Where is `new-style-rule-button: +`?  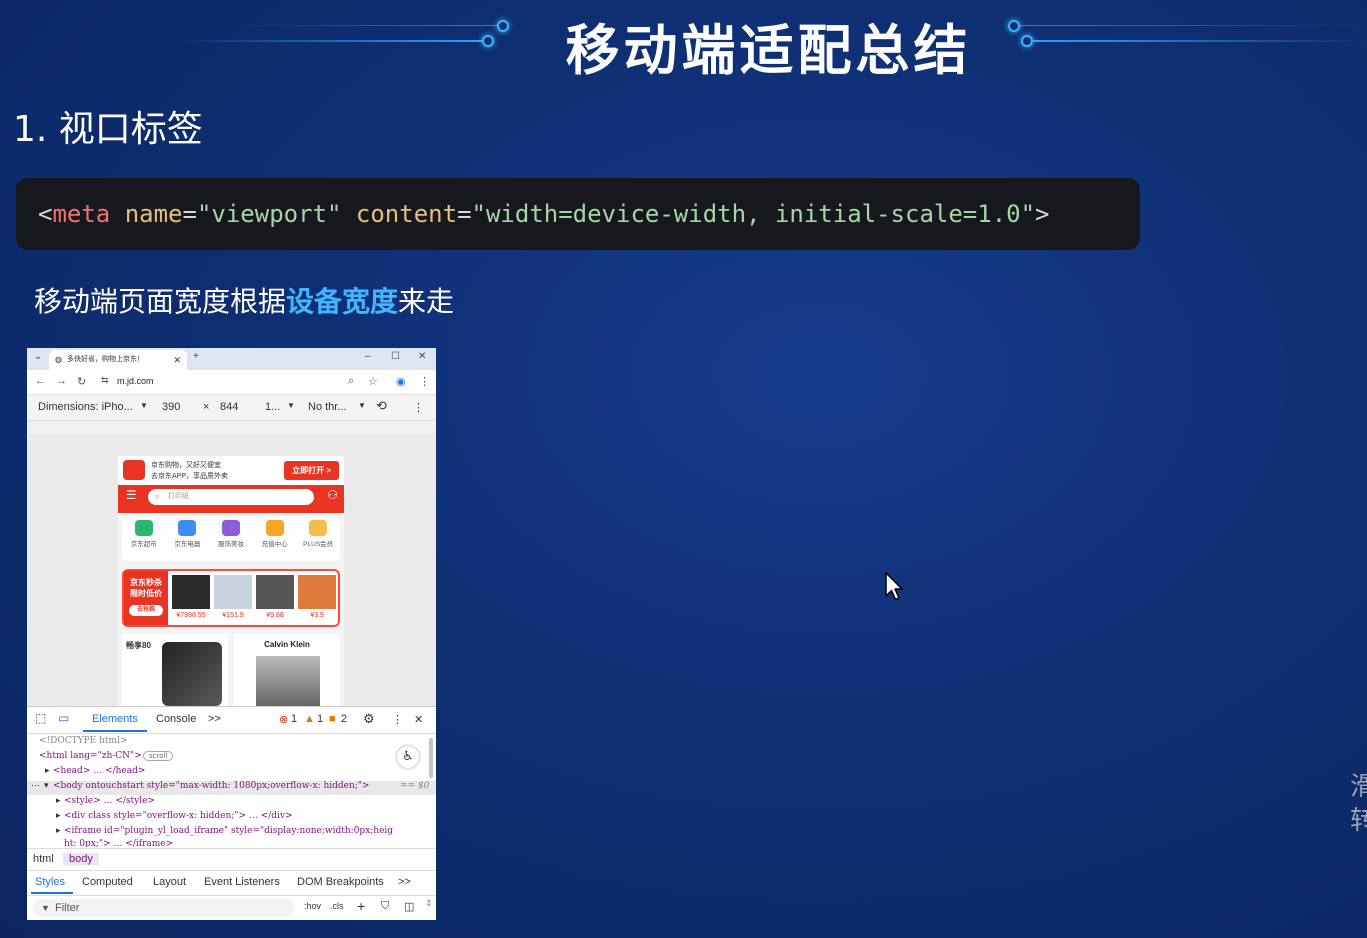
new-style-rule-button: + is located at coordinates (361, 906).